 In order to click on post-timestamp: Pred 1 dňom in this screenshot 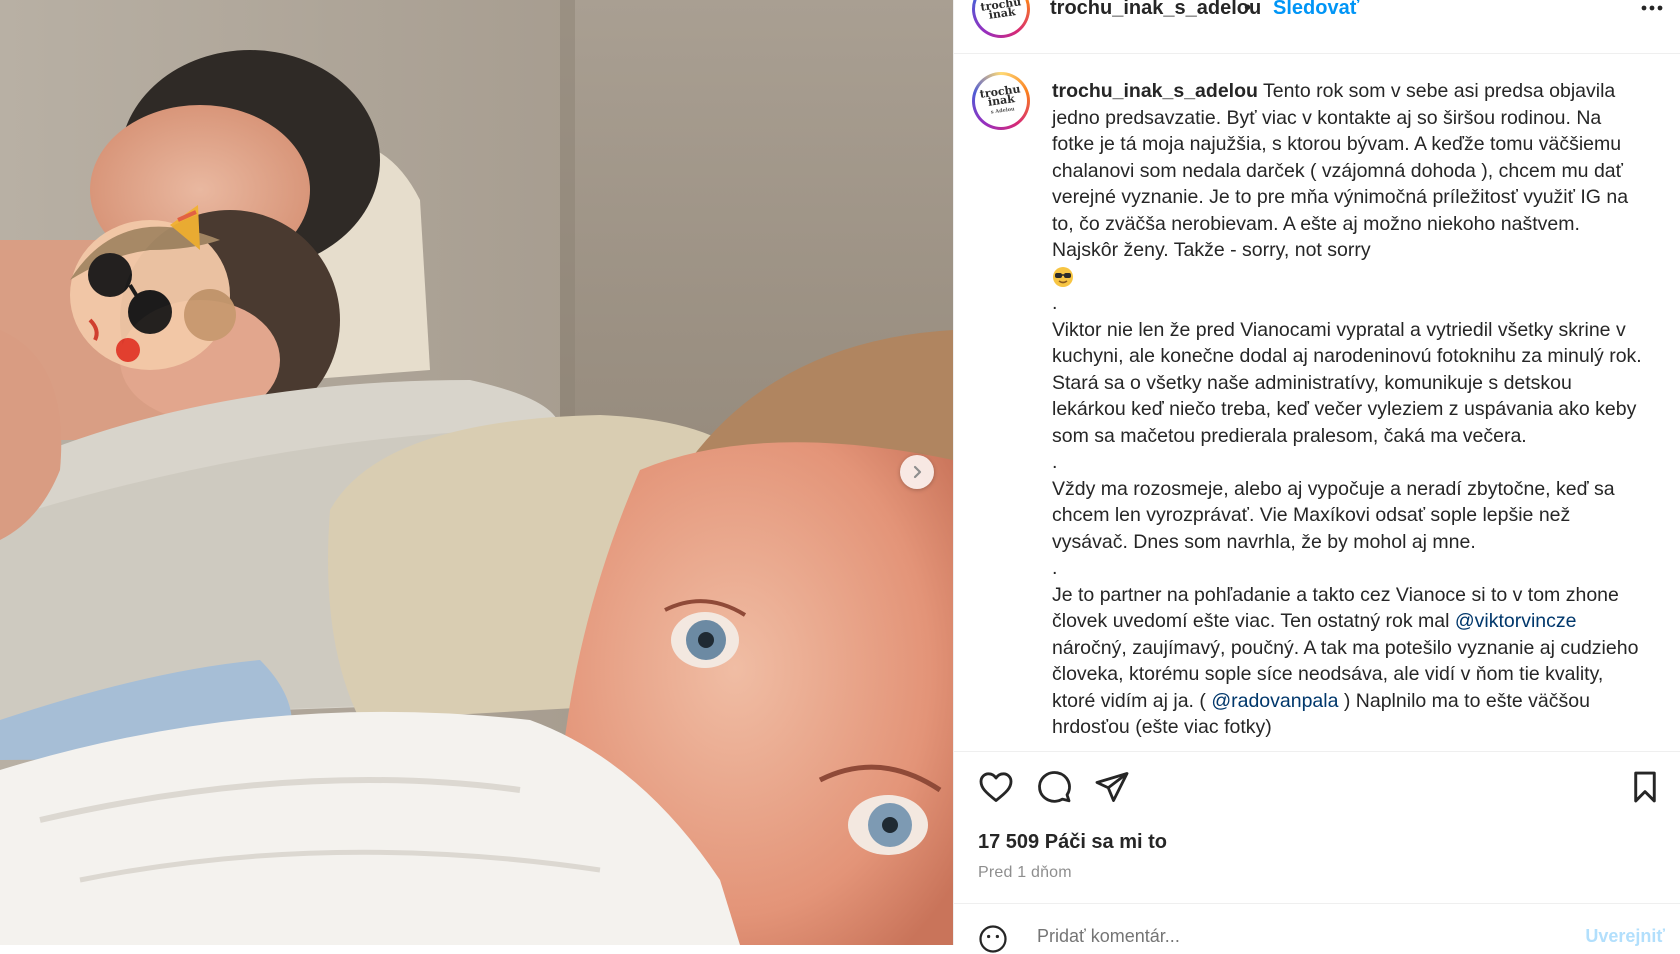, I will do `click(1025, 872)`.